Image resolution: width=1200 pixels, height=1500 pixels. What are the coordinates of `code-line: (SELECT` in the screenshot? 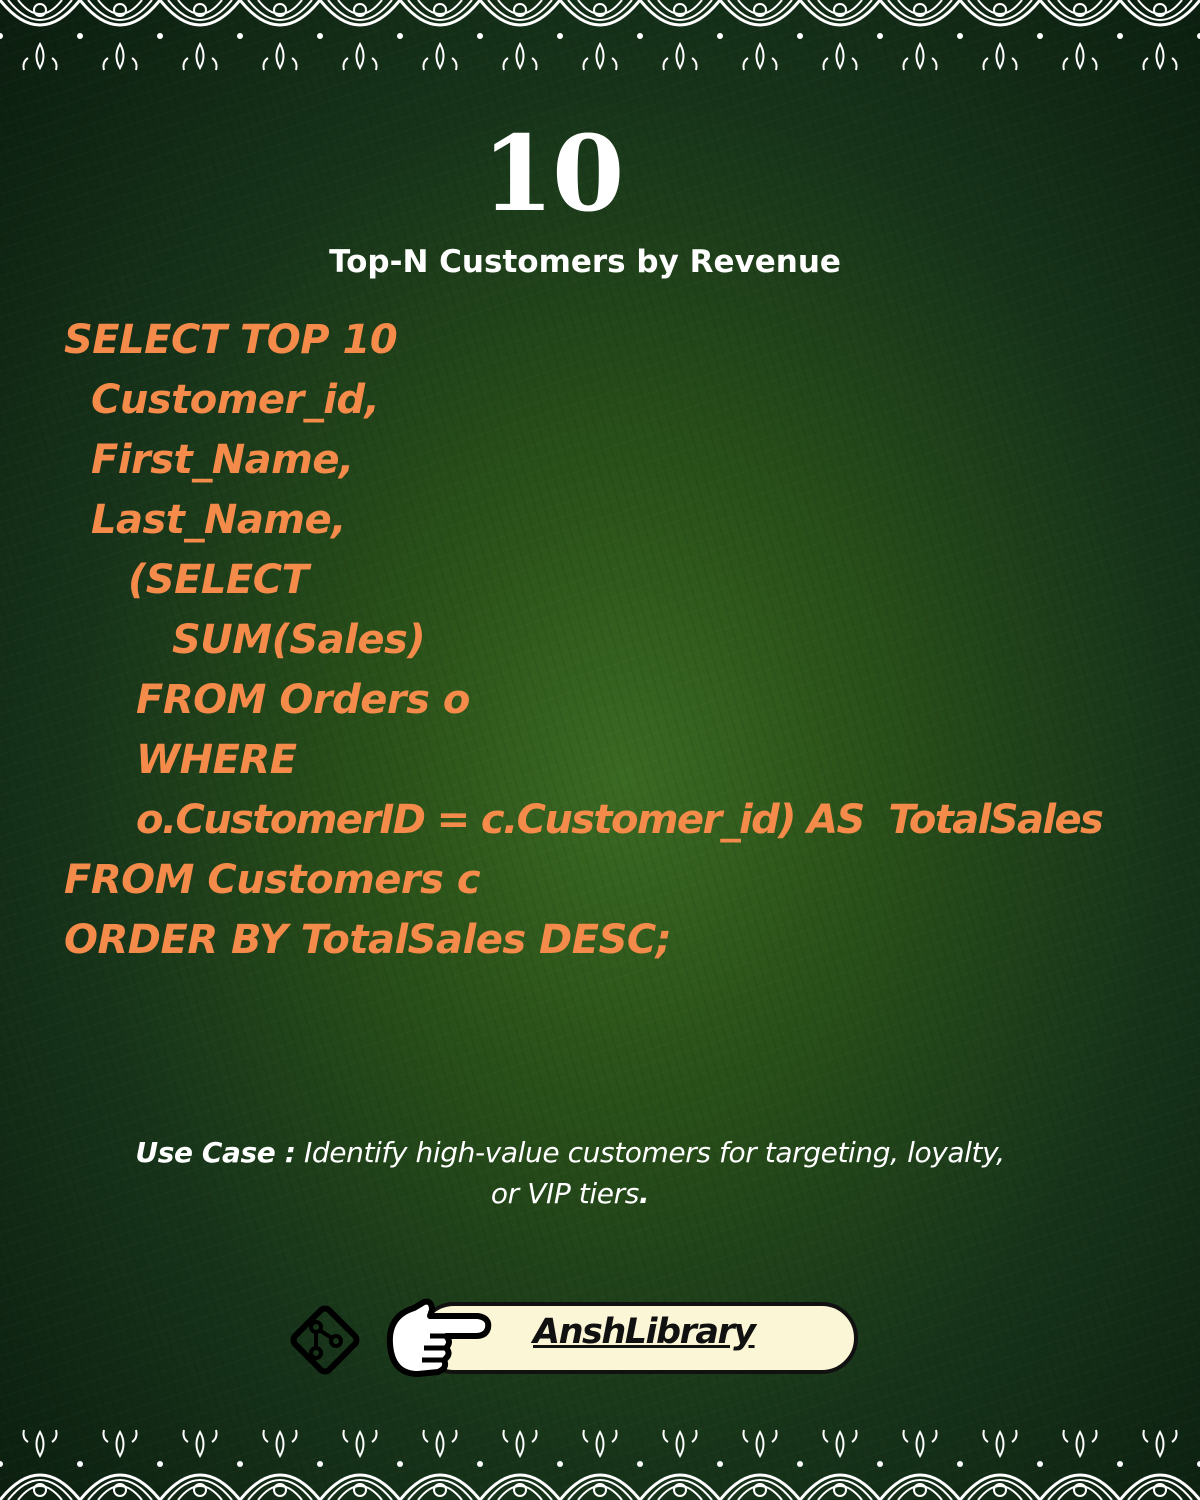 It's located at (218, 580).